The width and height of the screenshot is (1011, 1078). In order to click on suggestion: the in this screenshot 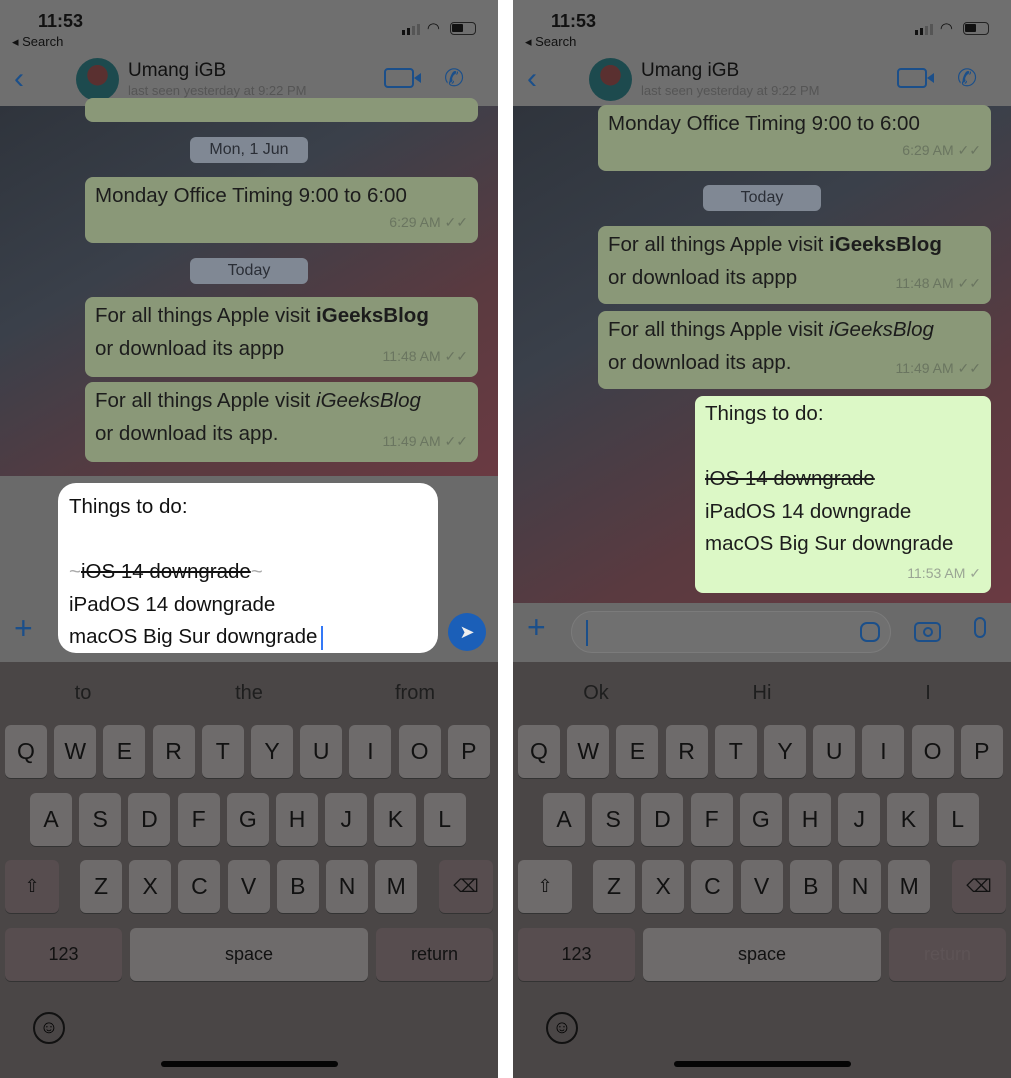, I will do `click(249, 693)`.